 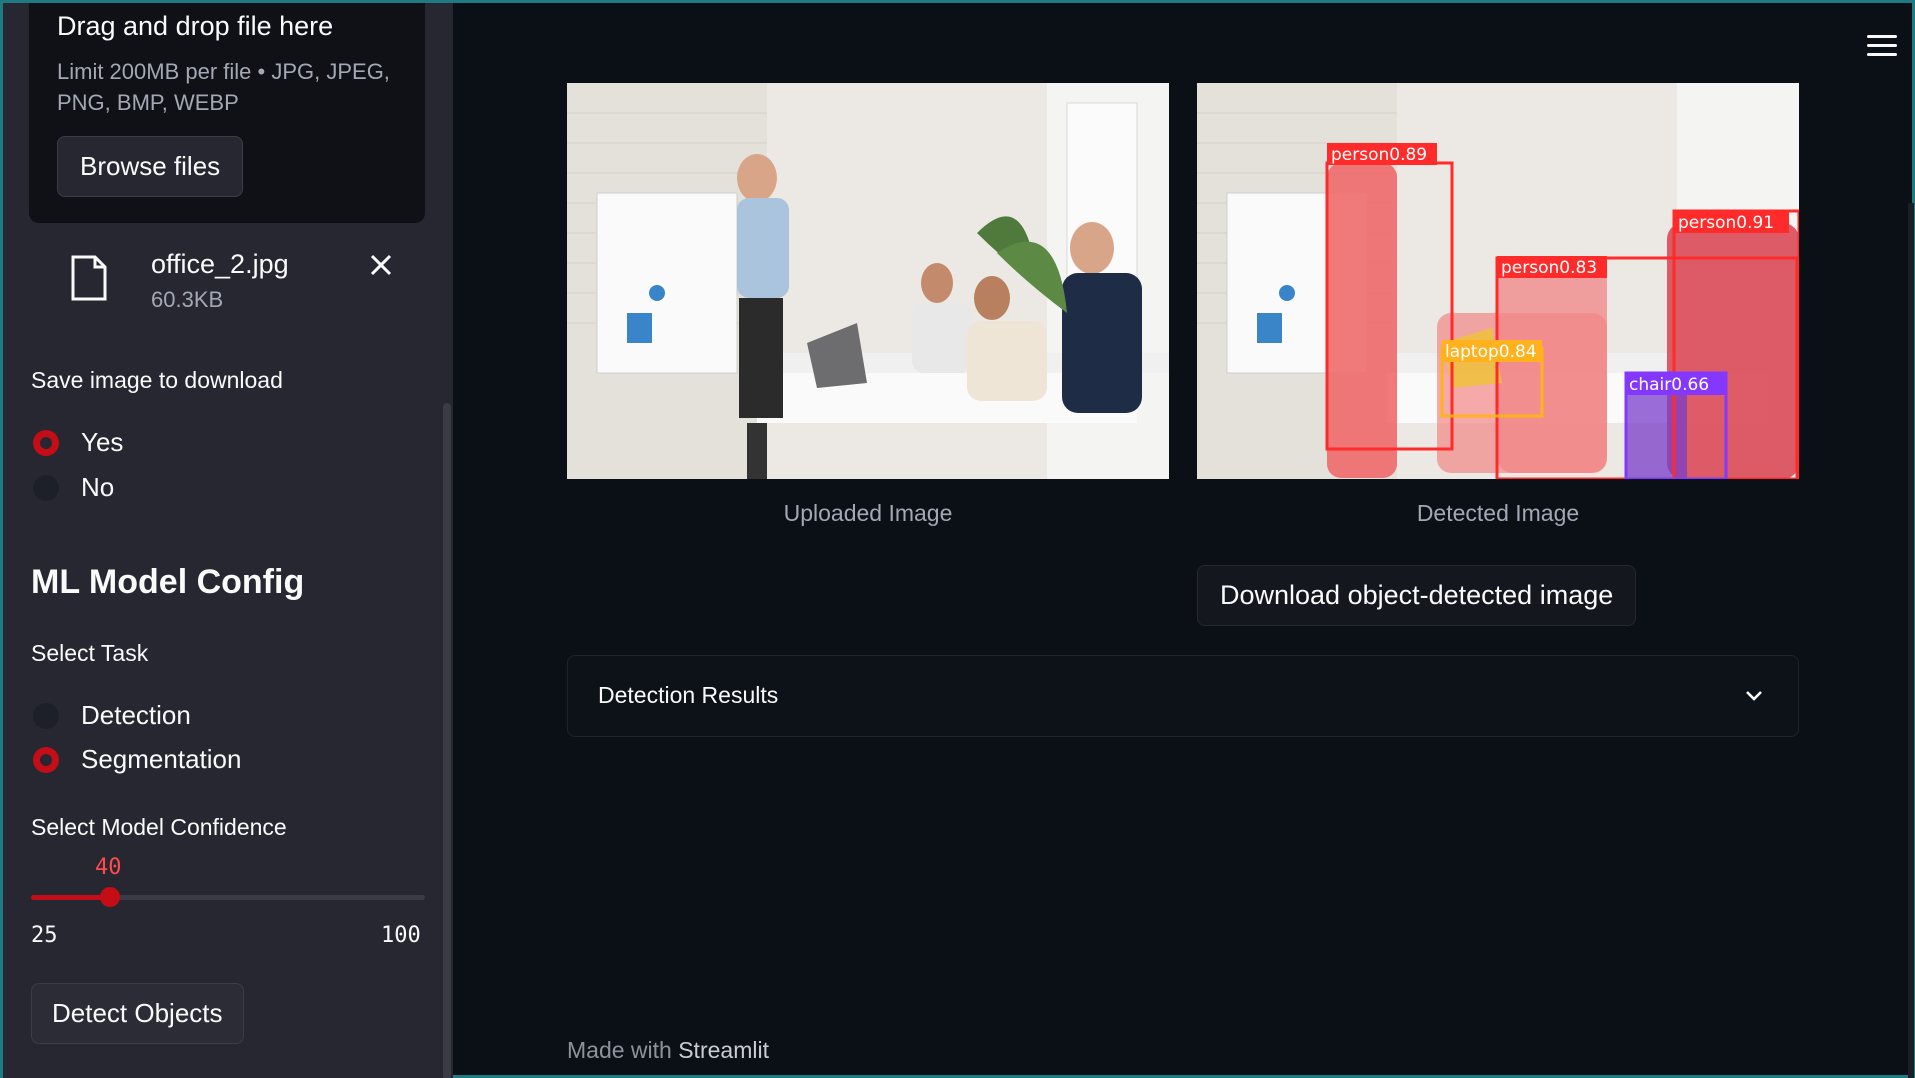 I want to click on chevron-down-icon, so click(x=1754, y=696).